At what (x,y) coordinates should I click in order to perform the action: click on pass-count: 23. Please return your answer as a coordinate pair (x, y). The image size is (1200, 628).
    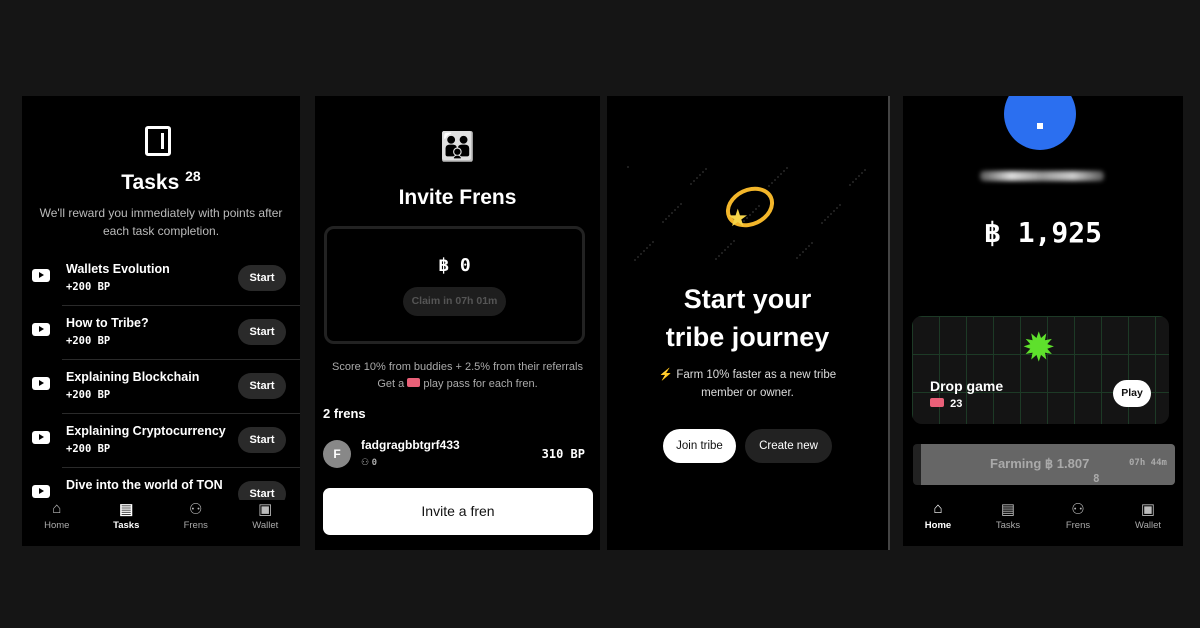
    Looking at the image, I should click on (956, 404).